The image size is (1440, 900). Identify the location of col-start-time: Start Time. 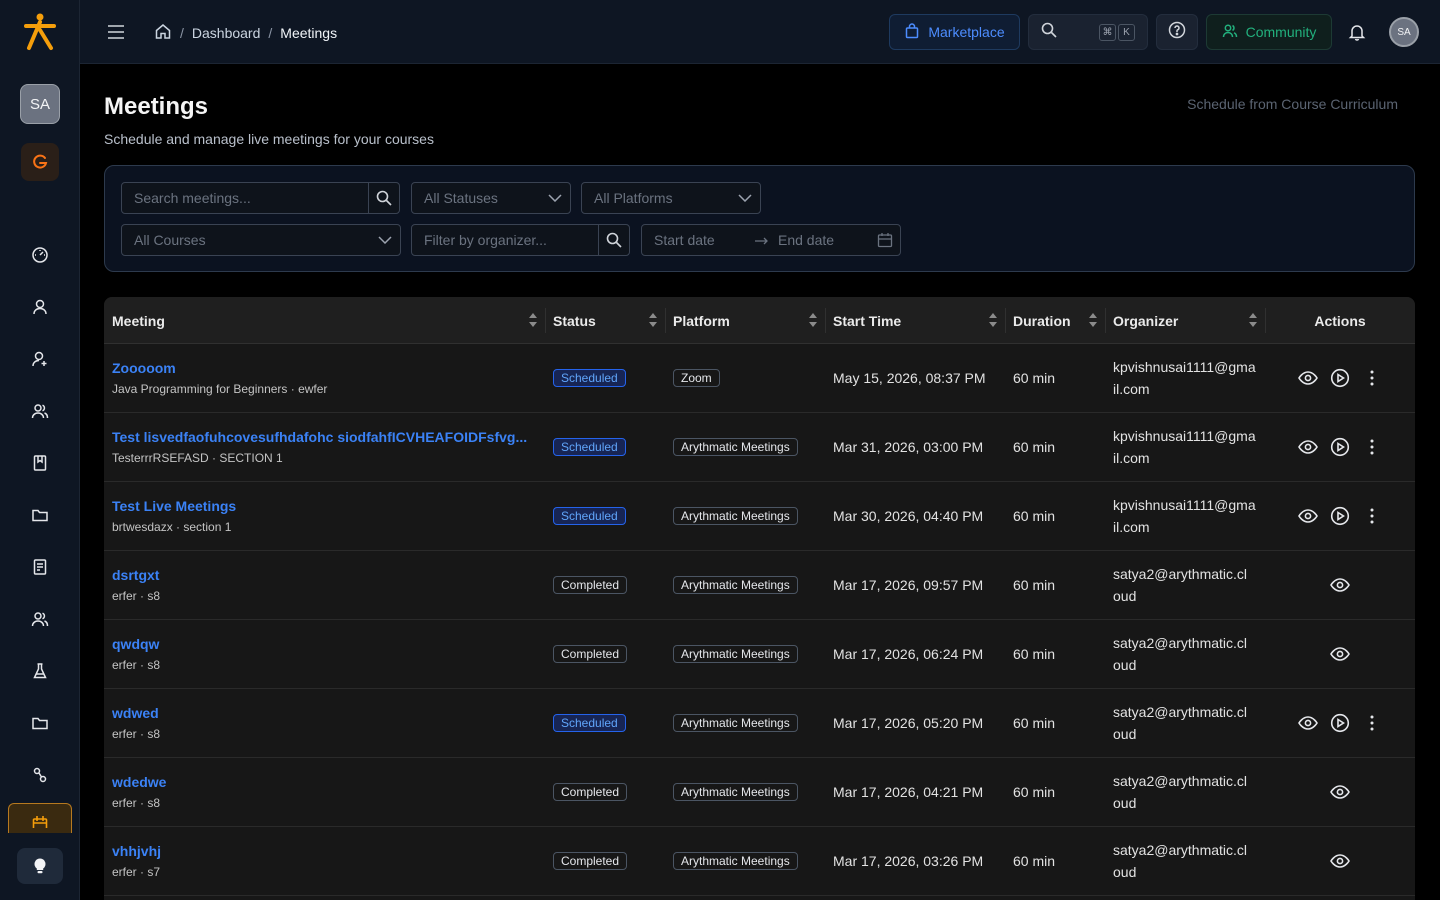
(915, 320).